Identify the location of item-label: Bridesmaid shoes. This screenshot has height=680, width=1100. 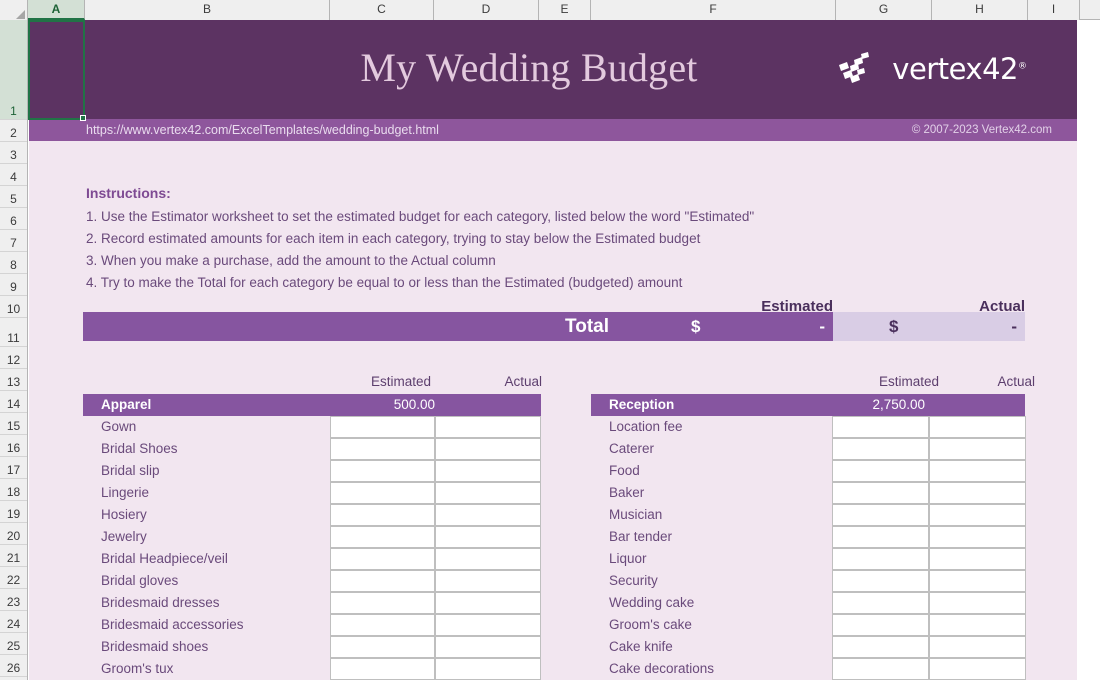
(155, 646).